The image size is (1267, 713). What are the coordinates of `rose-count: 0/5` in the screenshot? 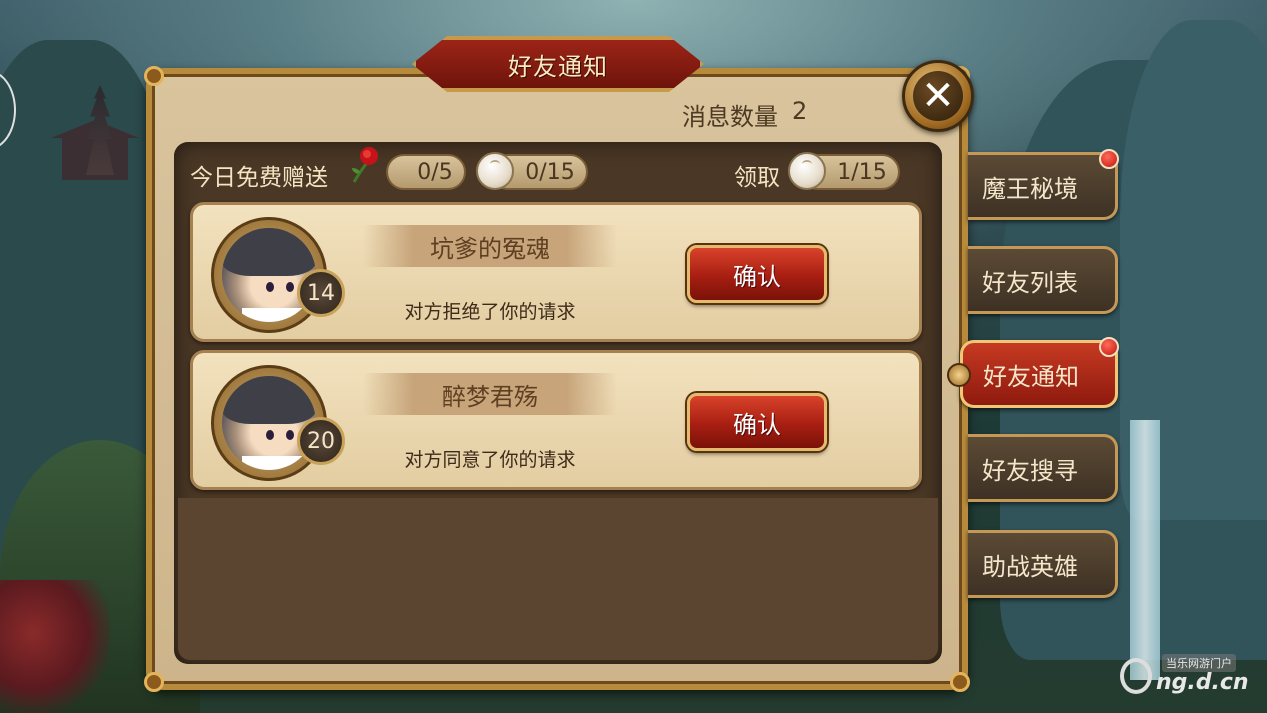 It's located at (435, 172).